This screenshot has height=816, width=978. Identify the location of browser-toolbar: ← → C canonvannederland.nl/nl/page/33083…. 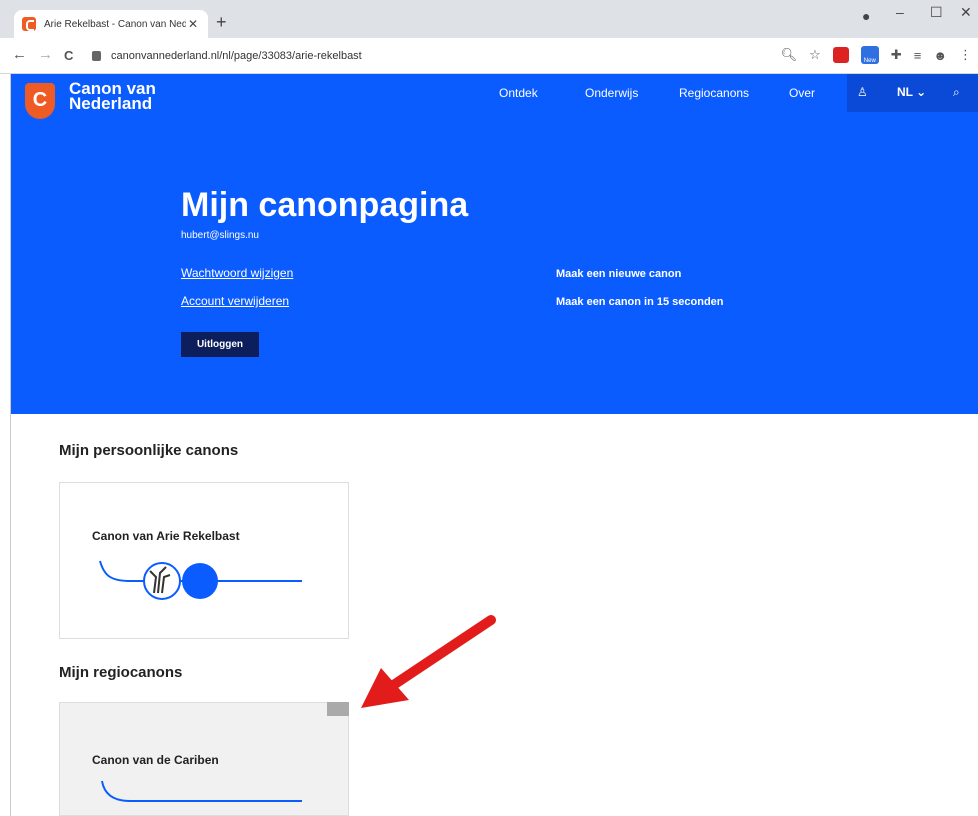
(489, 56).